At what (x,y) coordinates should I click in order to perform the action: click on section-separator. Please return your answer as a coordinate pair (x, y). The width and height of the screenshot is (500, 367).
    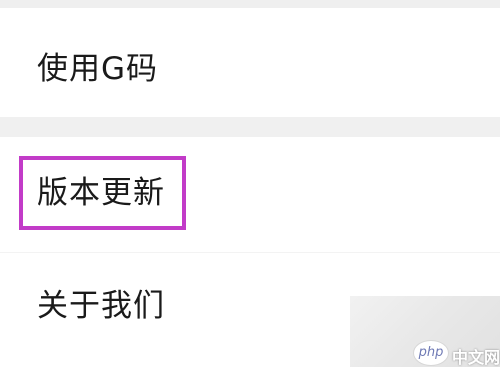
    Looking at the image, I should click on (250, 127).